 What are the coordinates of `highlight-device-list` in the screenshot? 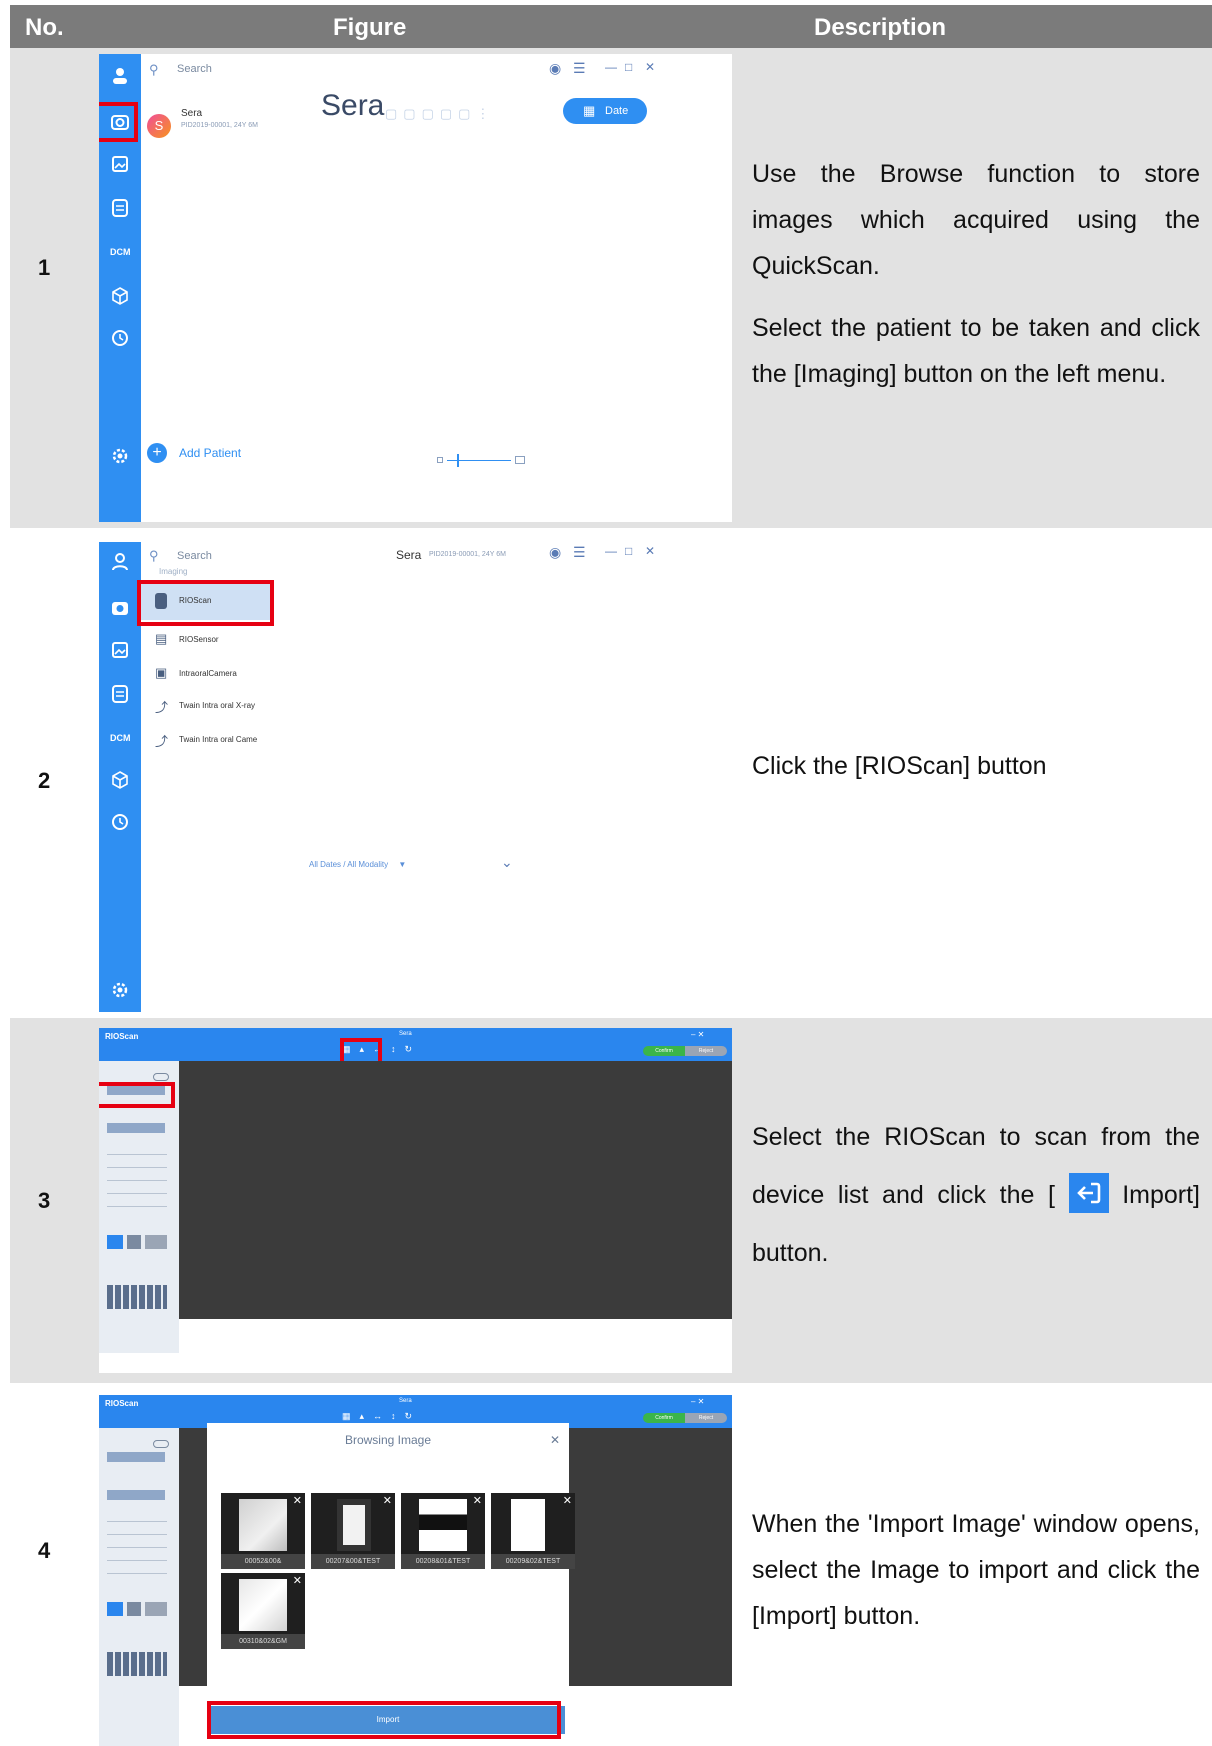 It's located at (137, 1095).